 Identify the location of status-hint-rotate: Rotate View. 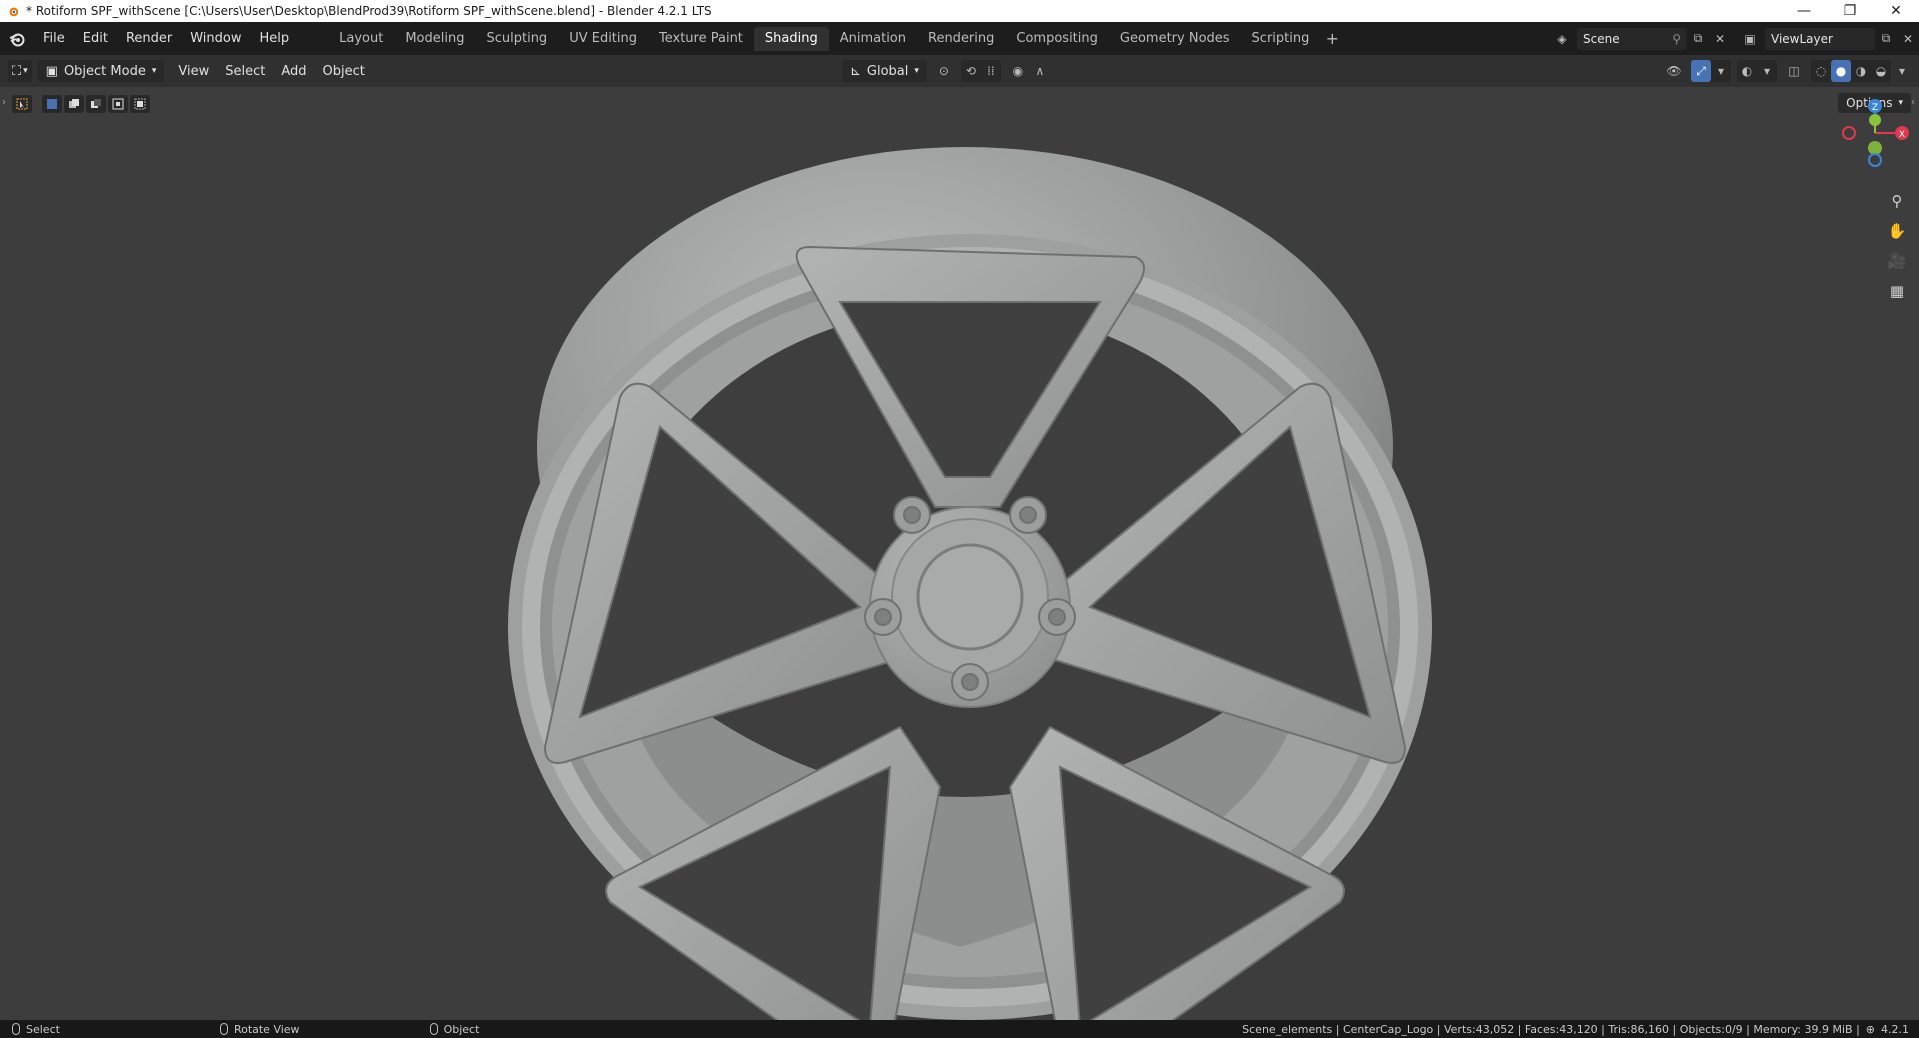
(259, 1029).